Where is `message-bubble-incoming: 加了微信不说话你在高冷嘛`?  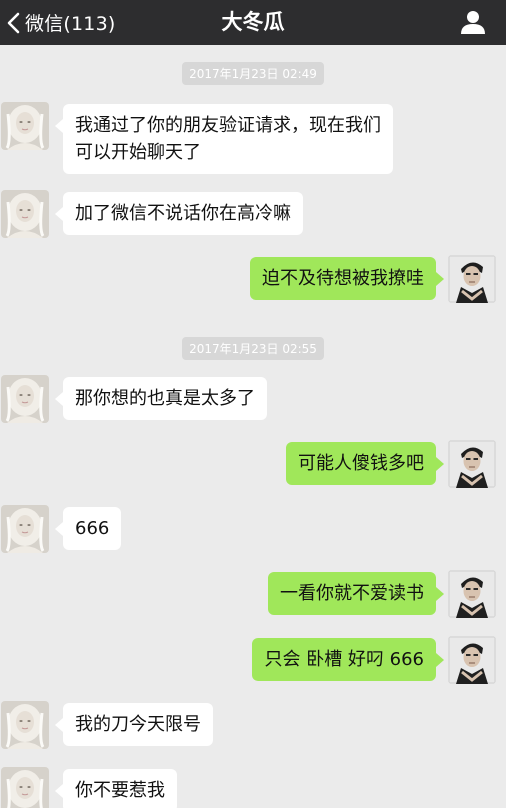 message-bubble-incoming: 加了微信不说话你在高冷嘛 is located at coordinates (179, 213).